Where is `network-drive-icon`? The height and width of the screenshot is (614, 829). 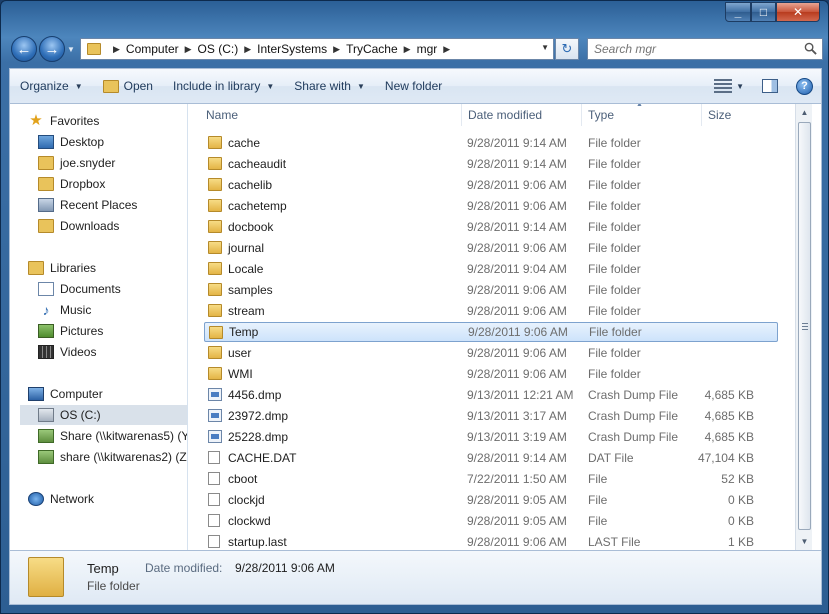
network-drive-icon is located at coordinates (46, 457).